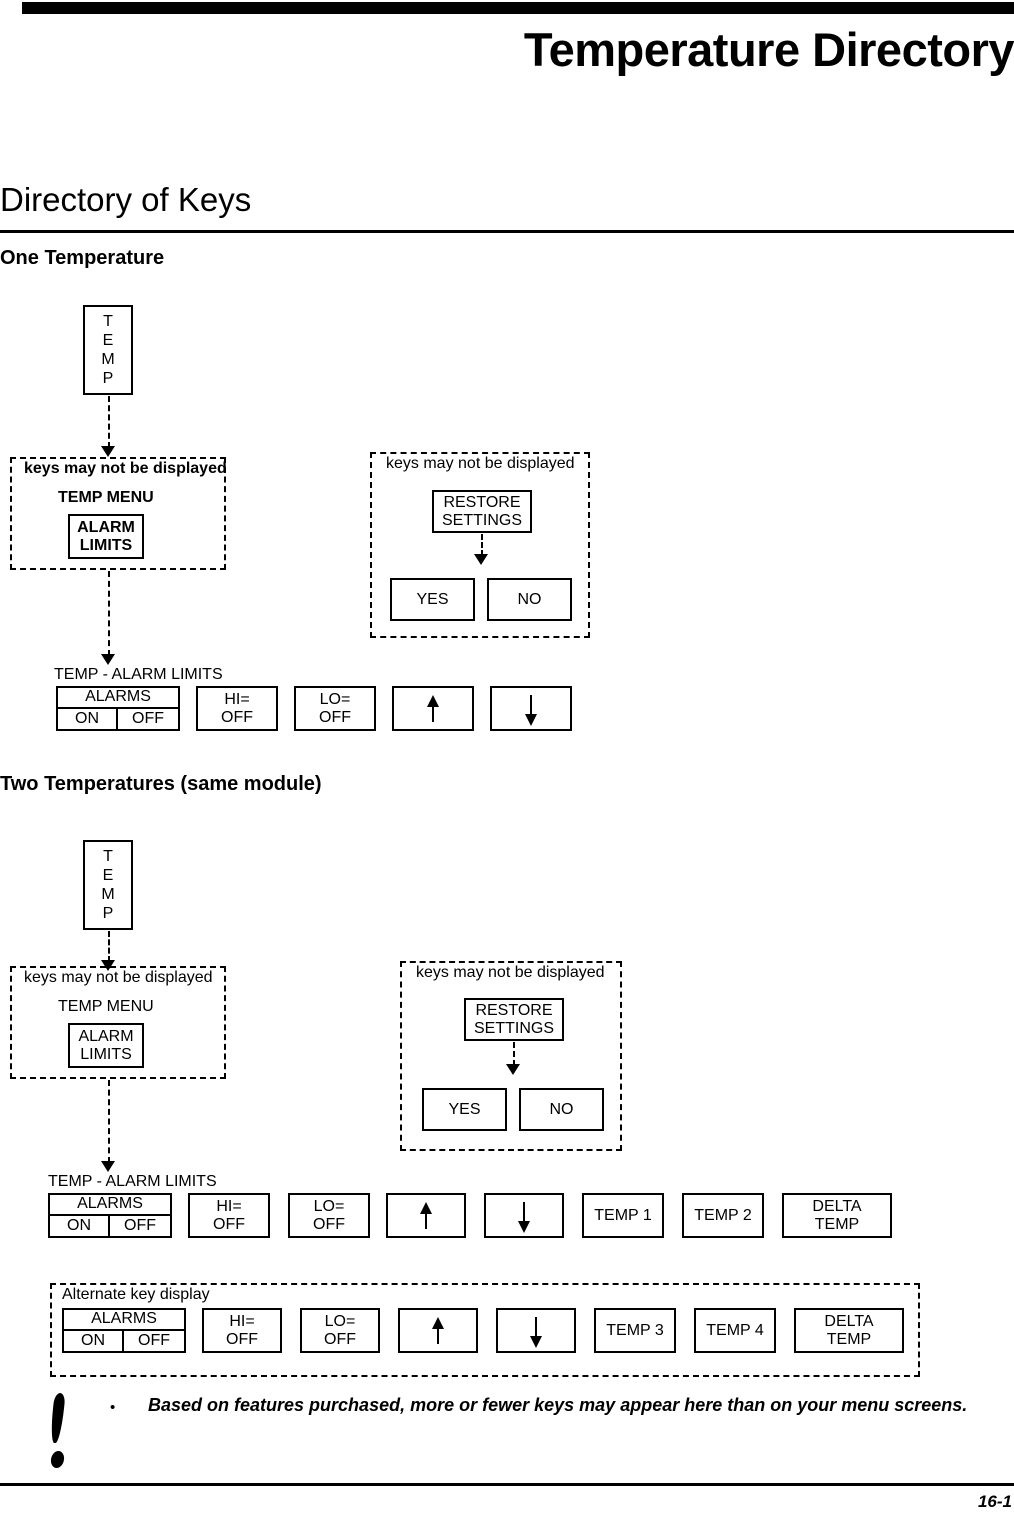 Image resolution: width=1014 pixels, height=1525 pixels. I want to click on temp-1-key: TEMP 1, so click(623, 1215).